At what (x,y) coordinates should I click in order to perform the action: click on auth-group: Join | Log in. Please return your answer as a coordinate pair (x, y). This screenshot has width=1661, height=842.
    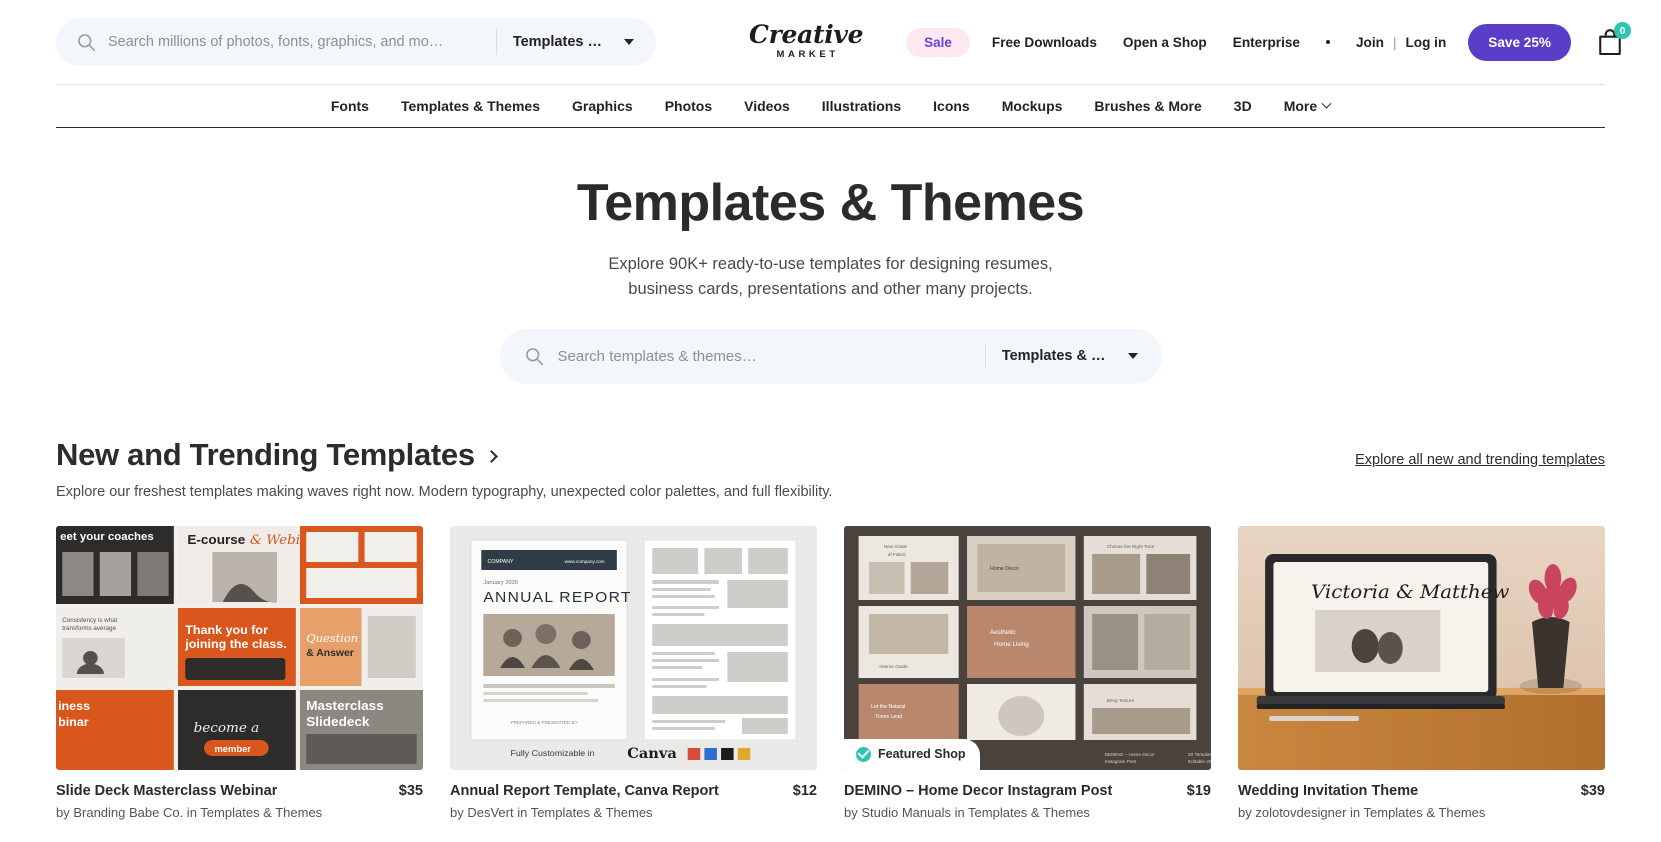
    Looking at the image, I should click on (1401, 42).